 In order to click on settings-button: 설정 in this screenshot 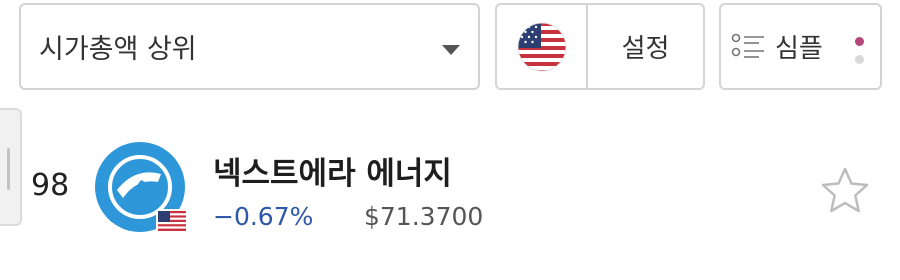, I will do `click(645, 46)`.